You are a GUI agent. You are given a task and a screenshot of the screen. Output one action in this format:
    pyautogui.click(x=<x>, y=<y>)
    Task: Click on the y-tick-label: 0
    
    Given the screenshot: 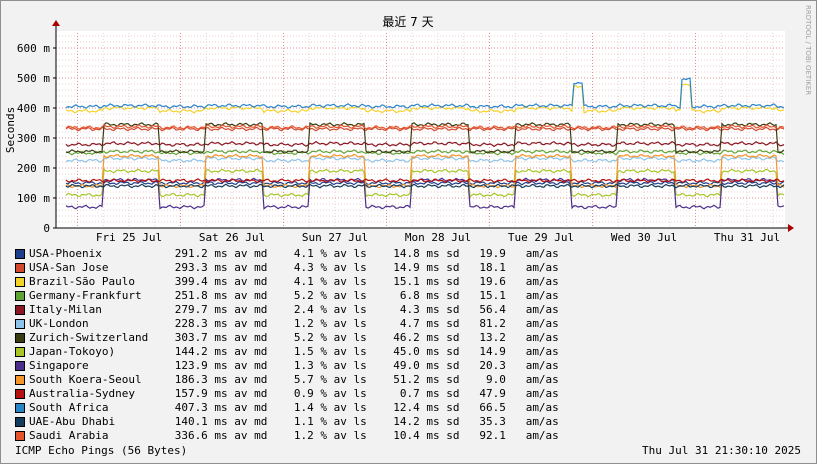 What is the action you would take?
    pyautogui.click(x=46, y=228)
    